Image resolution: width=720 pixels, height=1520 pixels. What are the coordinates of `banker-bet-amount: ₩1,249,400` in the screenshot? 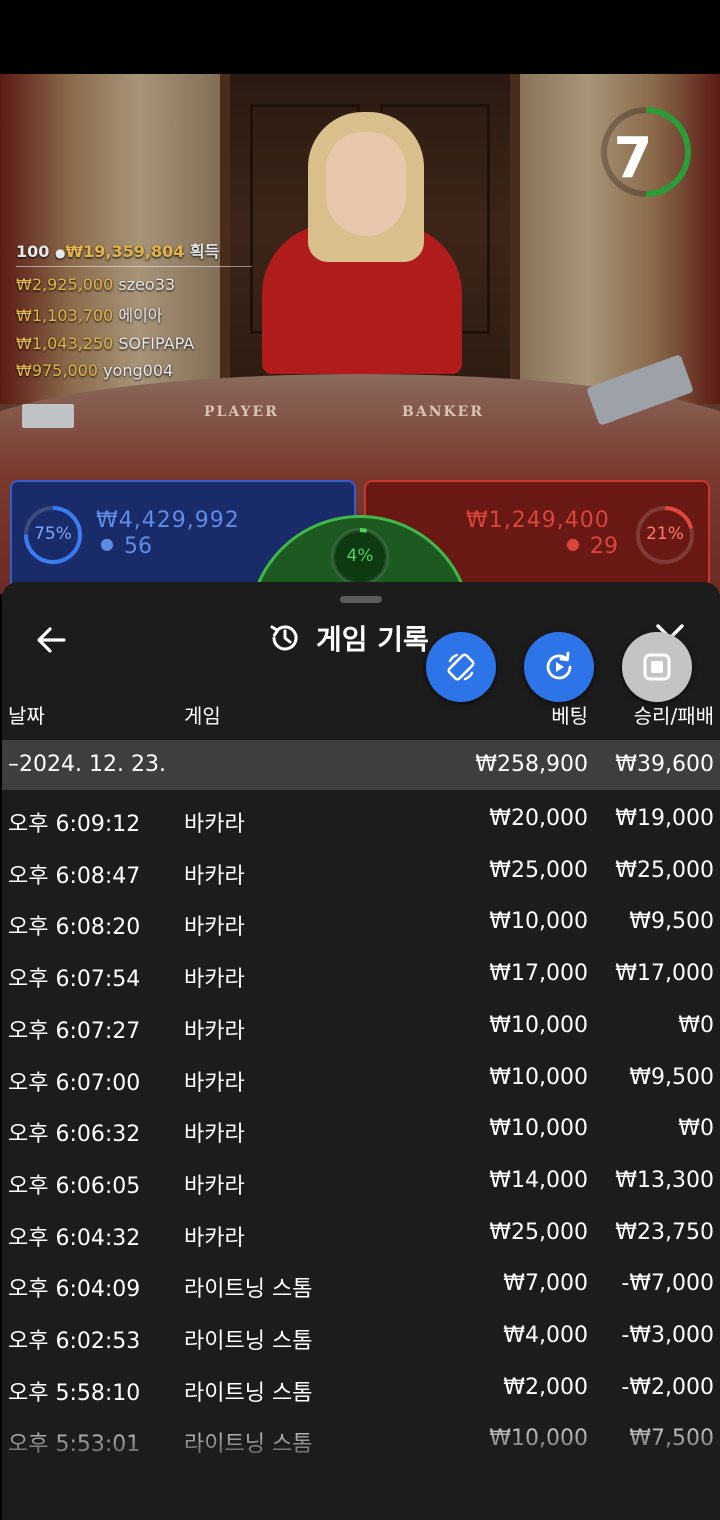 It's located at (538, 520).